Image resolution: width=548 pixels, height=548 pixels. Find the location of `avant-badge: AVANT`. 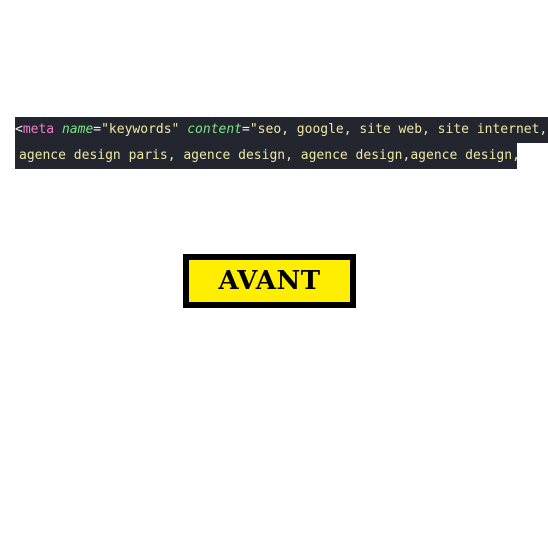

avant-badge: AVANT is located at coordinates (269, 281).